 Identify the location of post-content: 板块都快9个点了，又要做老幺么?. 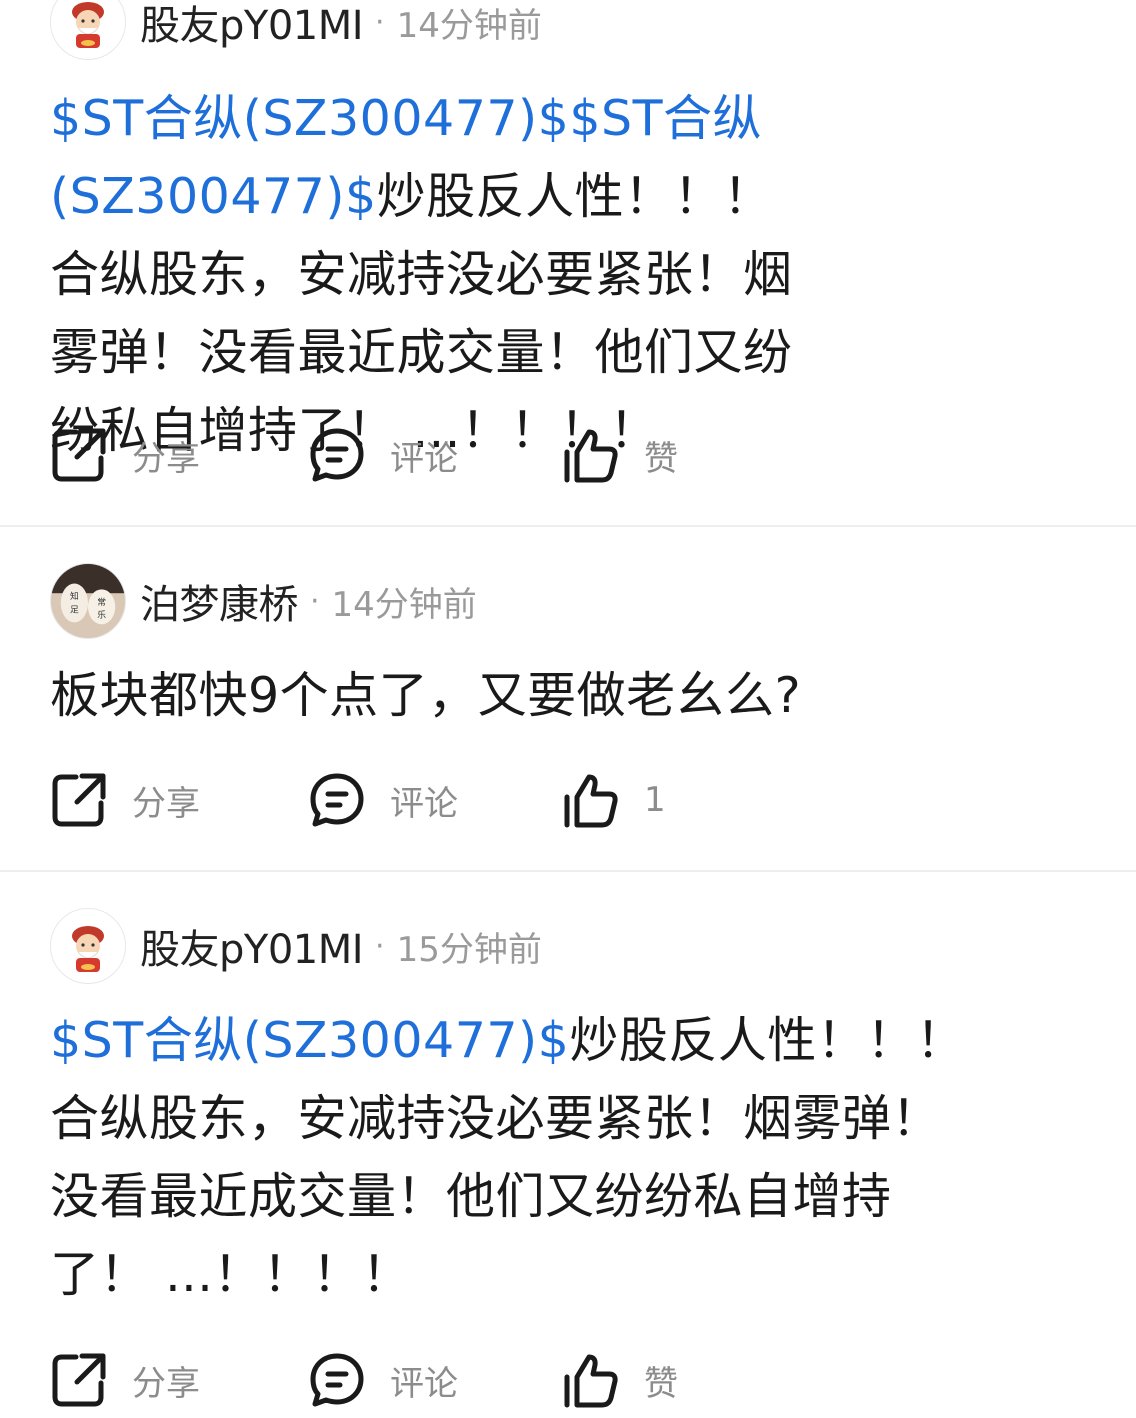
(570, 696).